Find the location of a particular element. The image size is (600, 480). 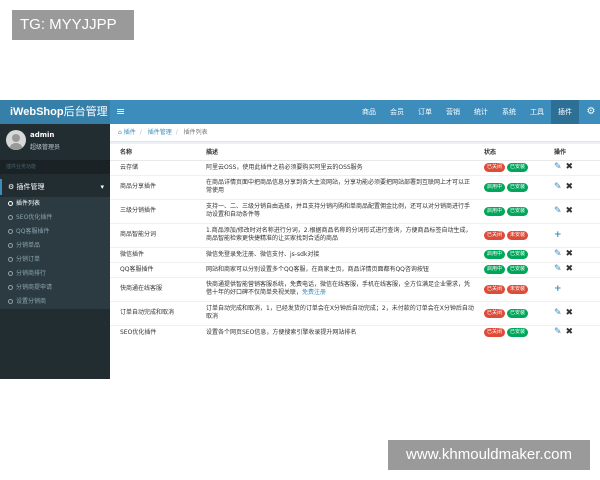

watermark-bottom: www.khmouldmaker.com is located at coordinates (489, 455).